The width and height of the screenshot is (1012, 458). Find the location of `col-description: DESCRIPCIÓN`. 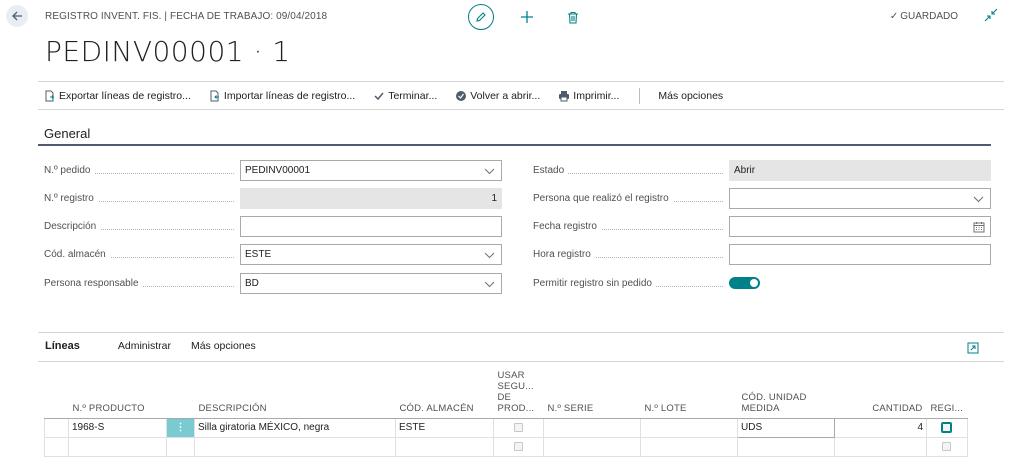

col-description: DESCRIPCIÓN is located at coordinates (295, 390).